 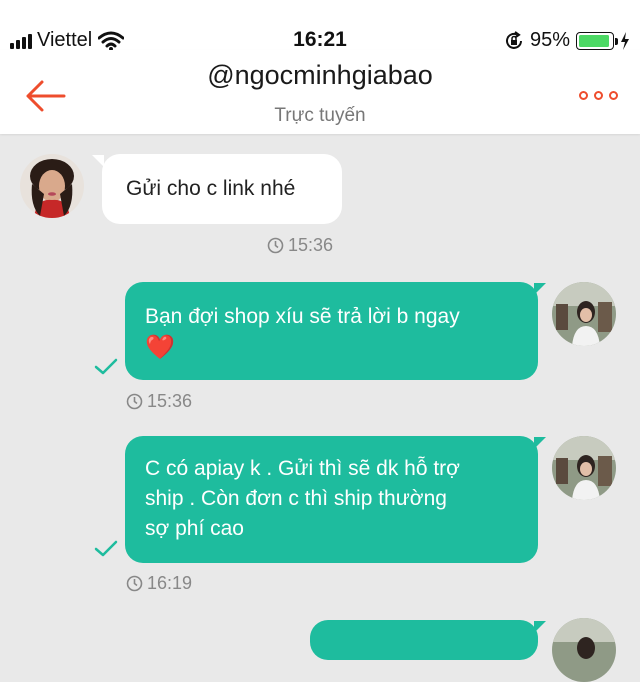 I want to click on battery-icon, so click(x=597, y=40).